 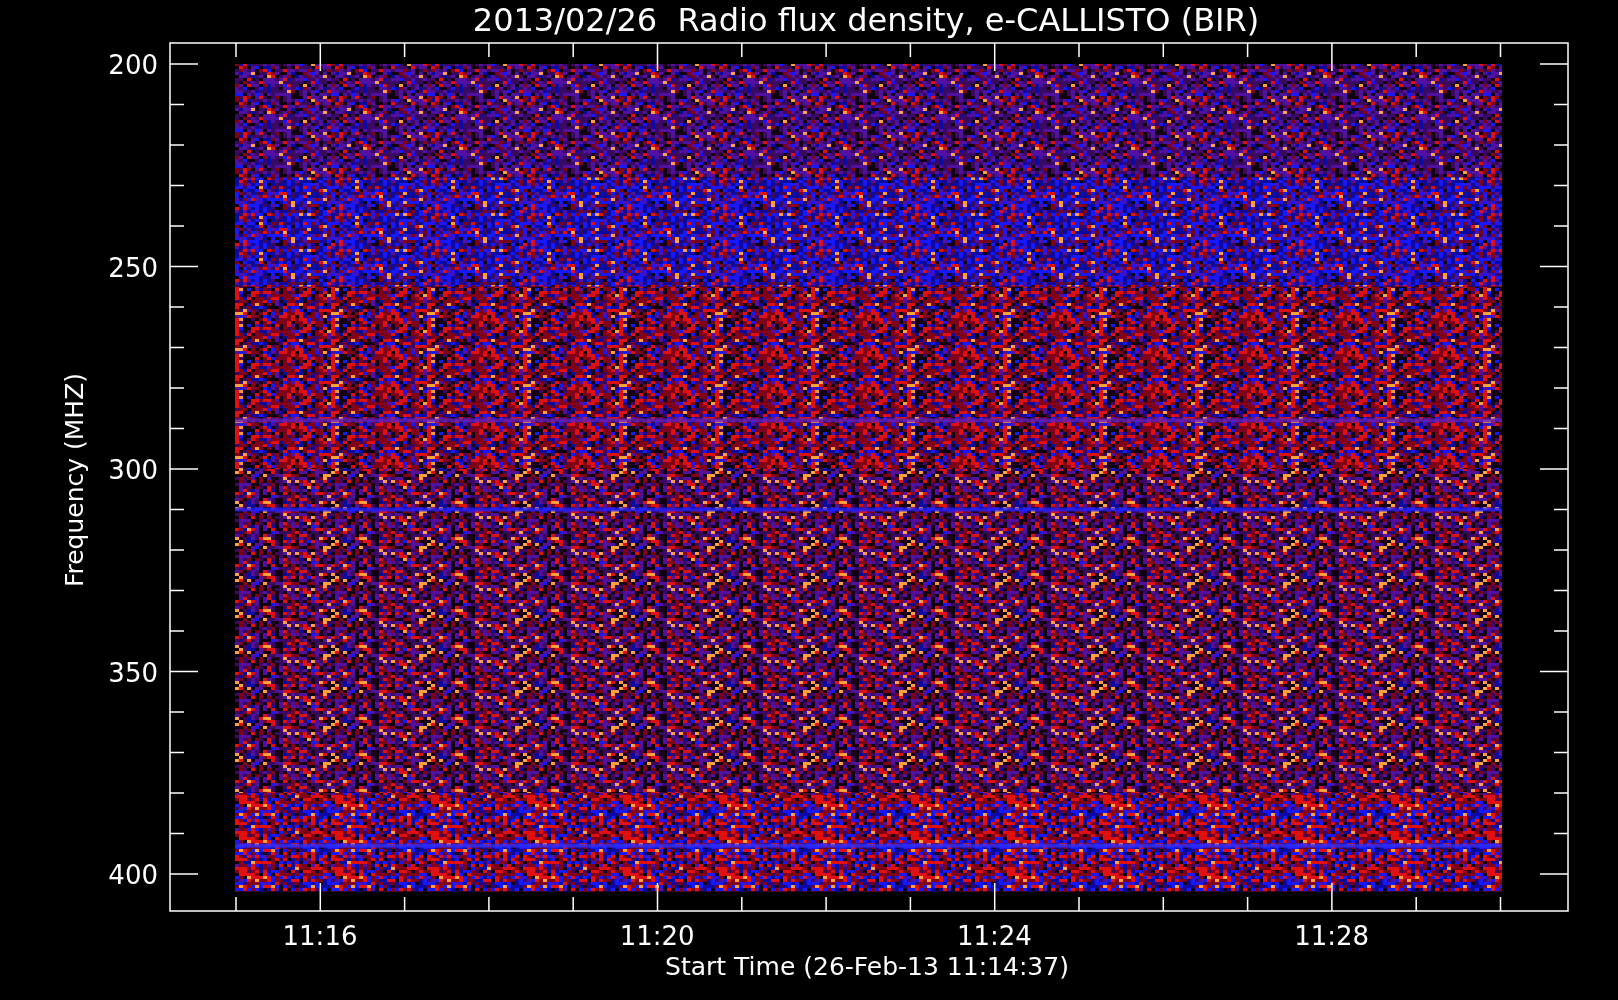 I want to click on x-axis-label: Start Time (26-Feb-13 11:14:37), so click(x=867, y=966).